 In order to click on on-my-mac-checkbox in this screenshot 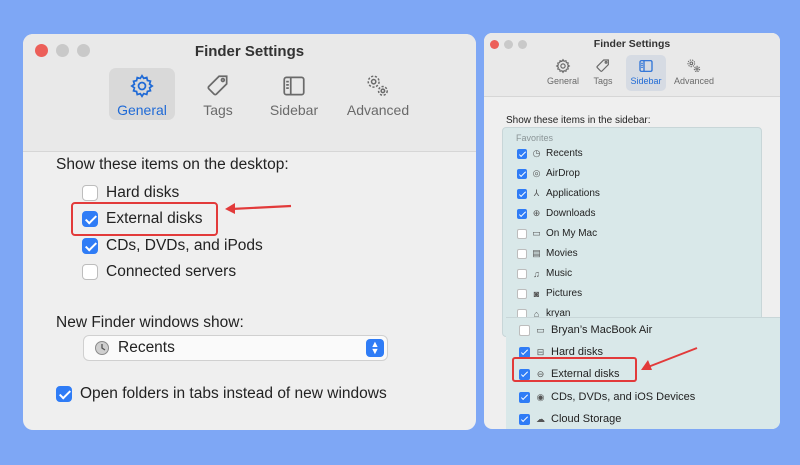, I will do `click(522, 233)`.